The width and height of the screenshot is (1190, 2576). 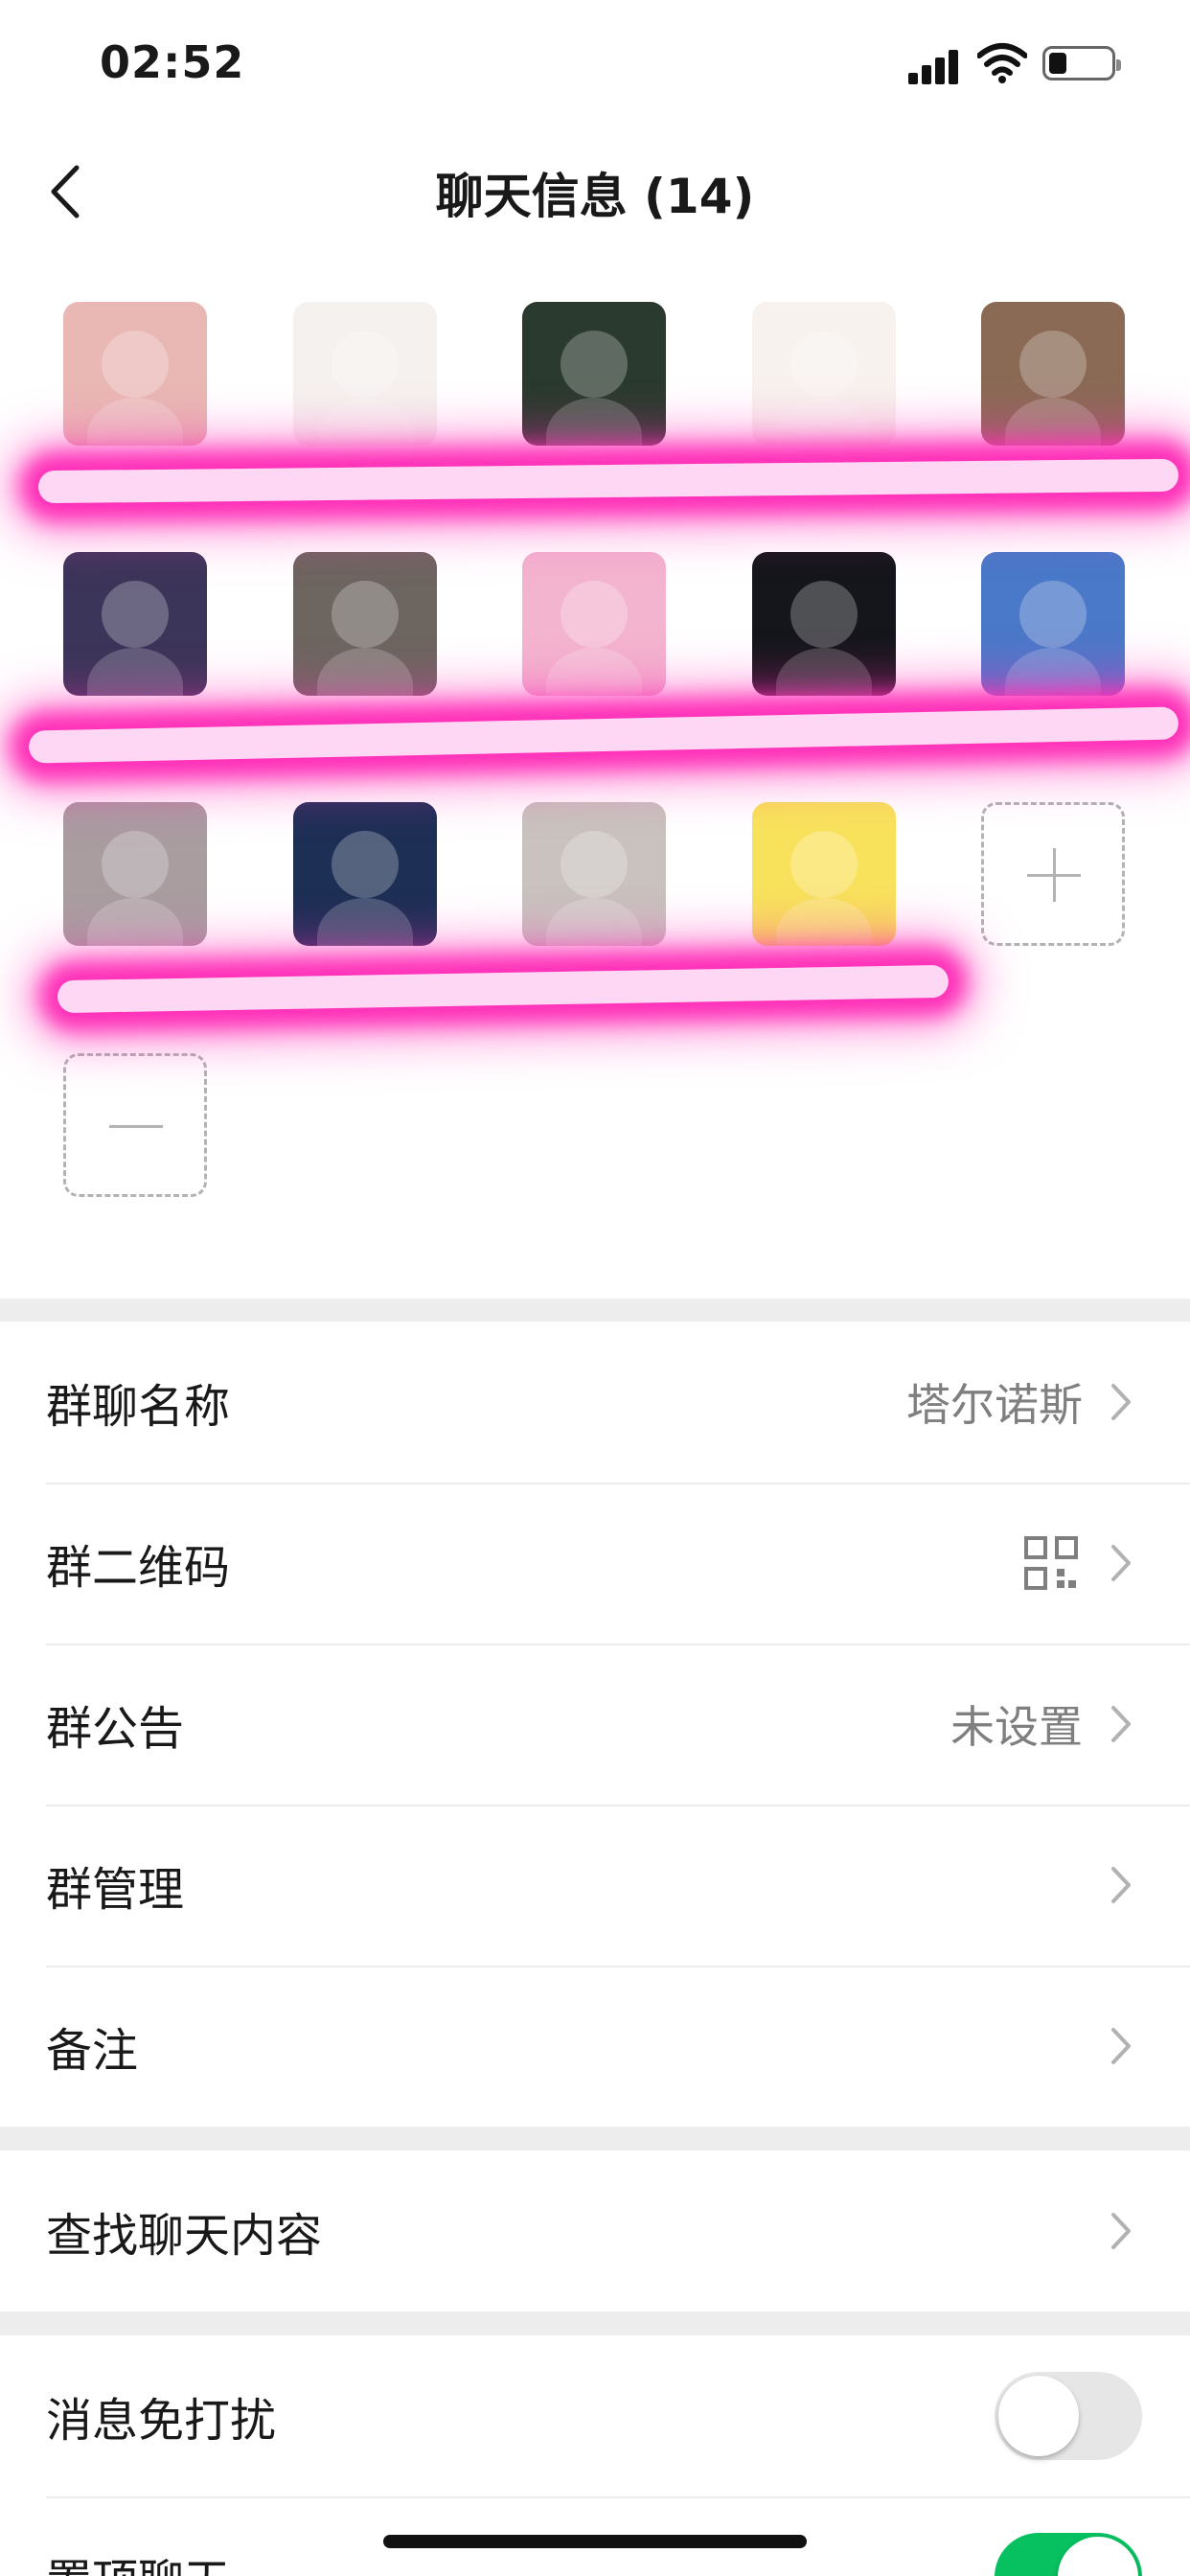 What do you see at coordinates (595, 1885) in the screenshot?
I see `manage-row: 群管理` at bounding box center [595, 1885].